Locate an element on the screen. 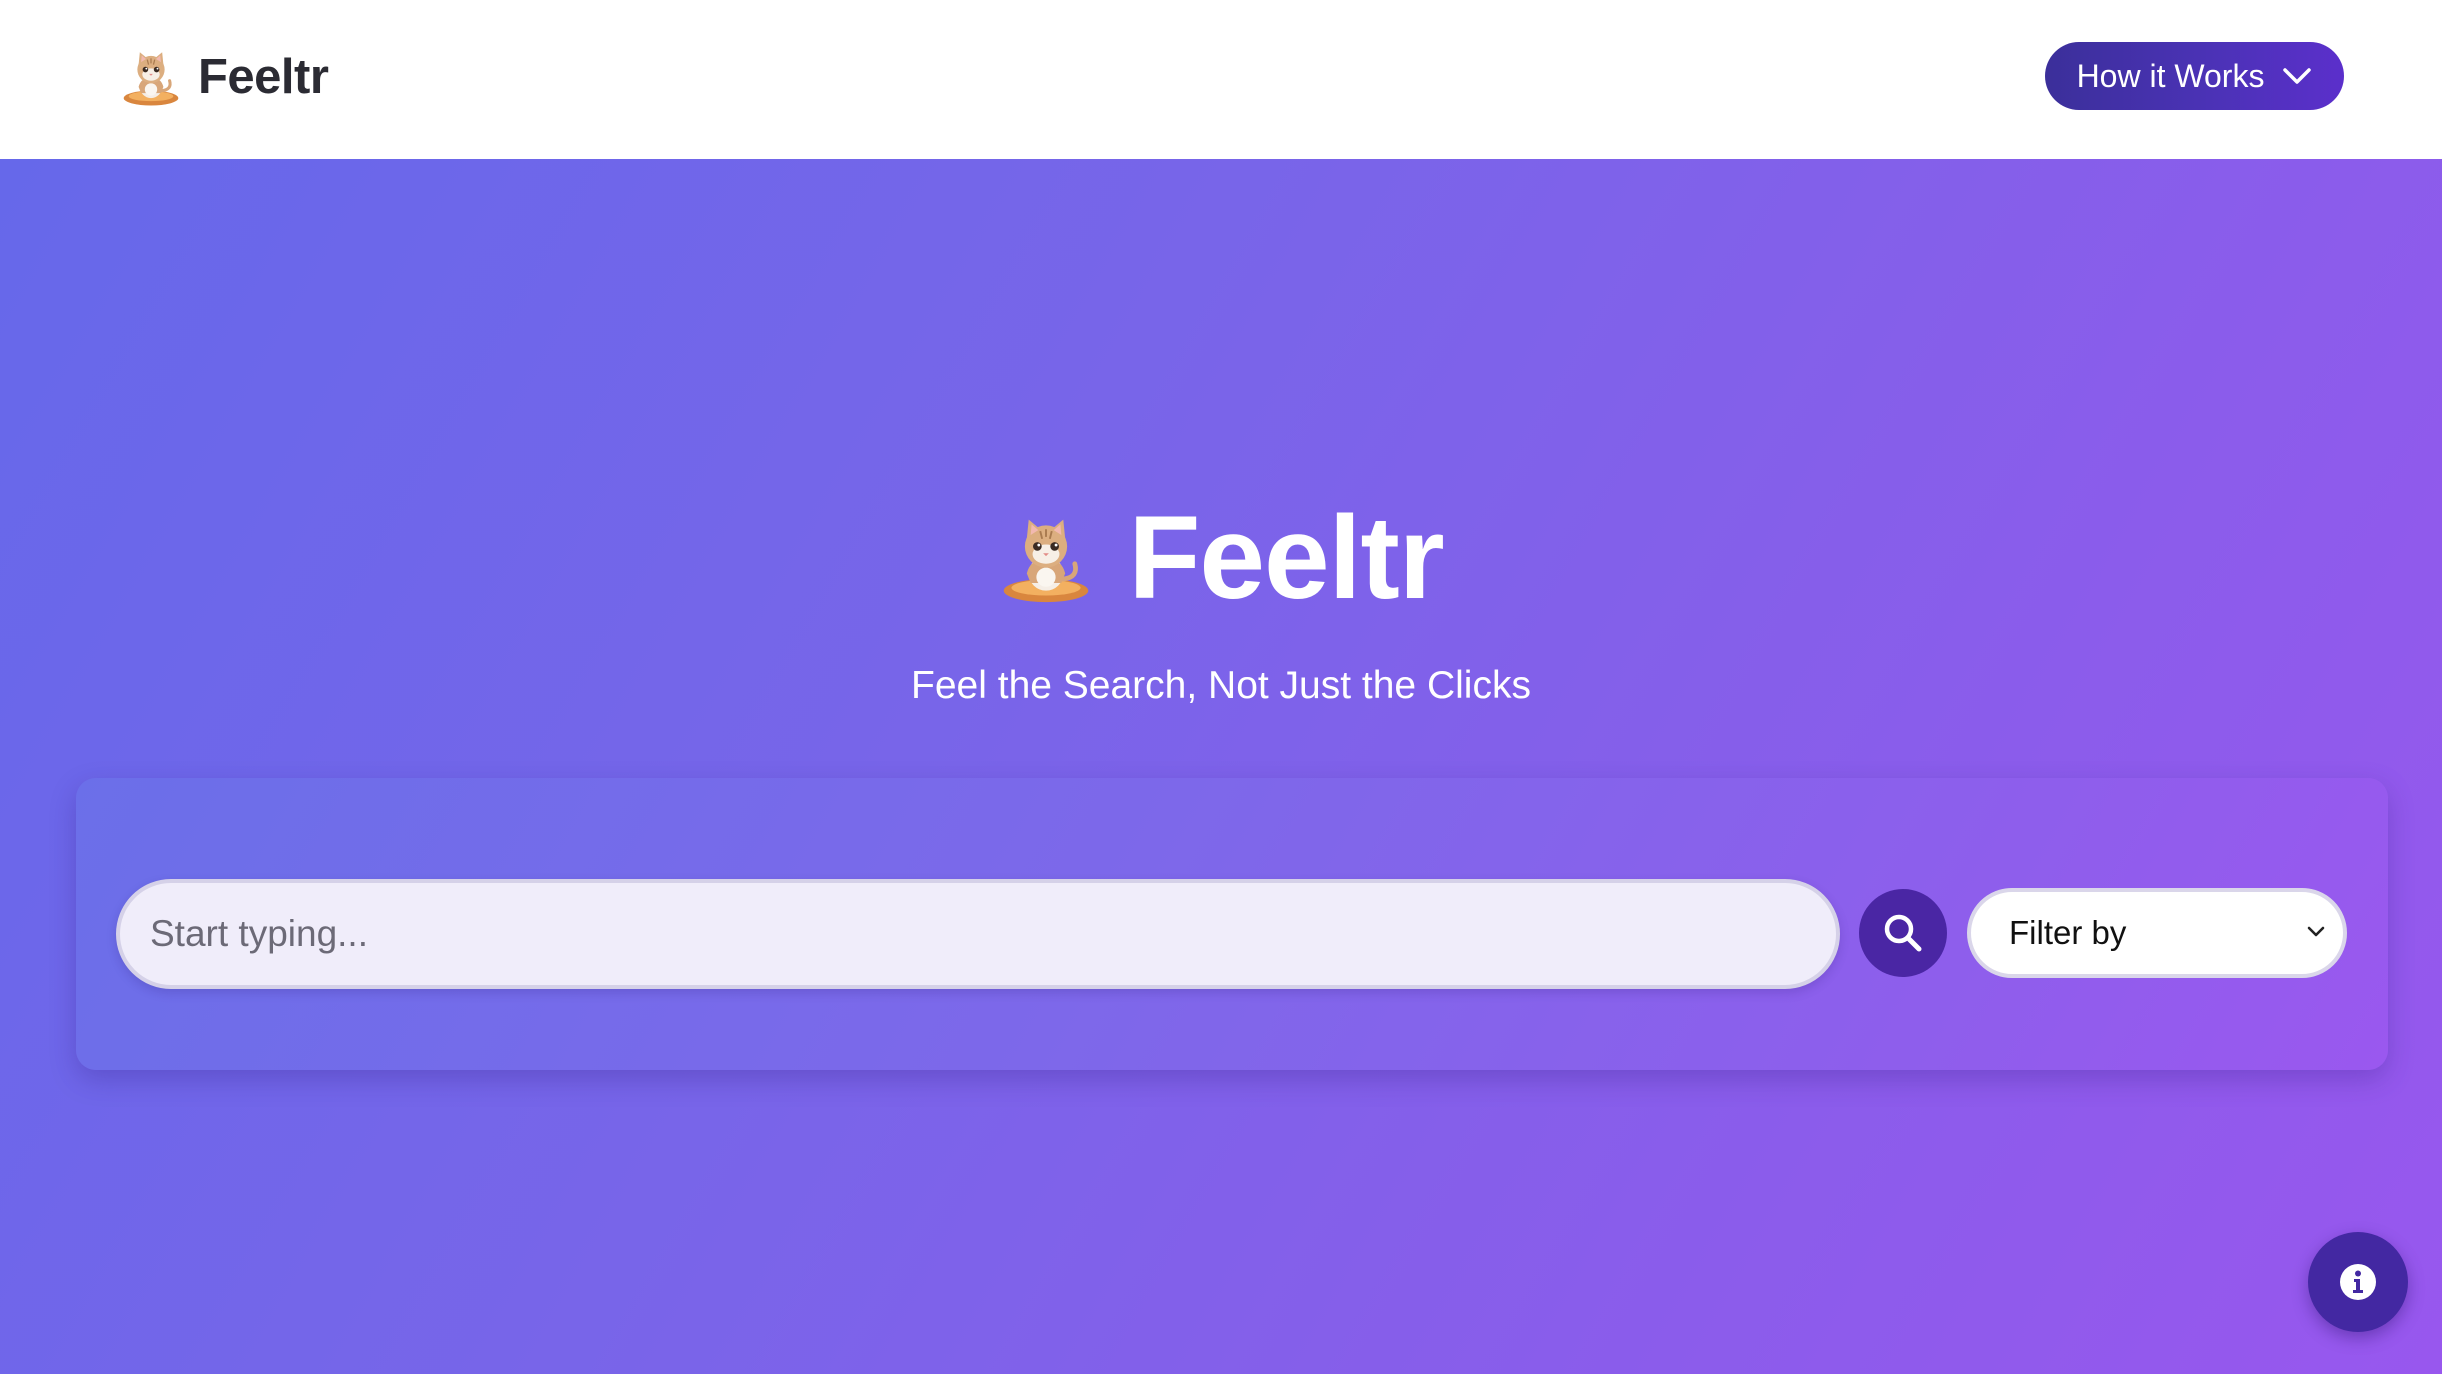  search-input is located at coordinates (978, 934).